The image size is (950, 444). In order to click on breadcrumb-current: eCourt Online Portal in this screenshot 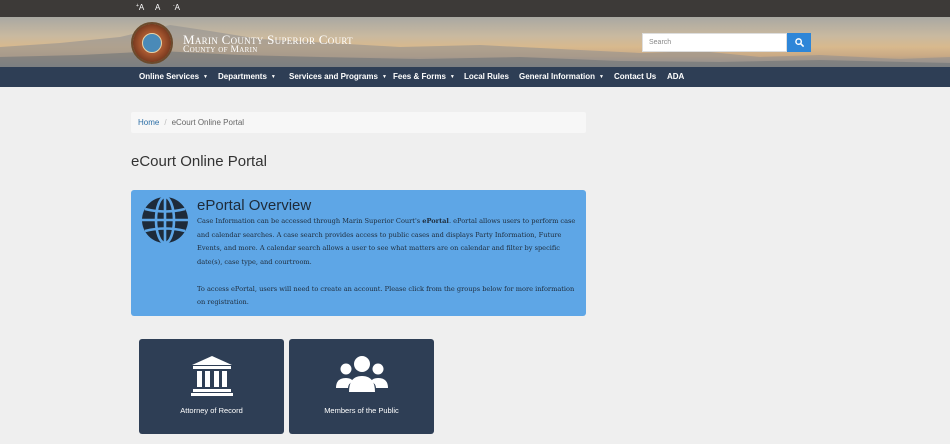, I will do `click(208, 122)`.